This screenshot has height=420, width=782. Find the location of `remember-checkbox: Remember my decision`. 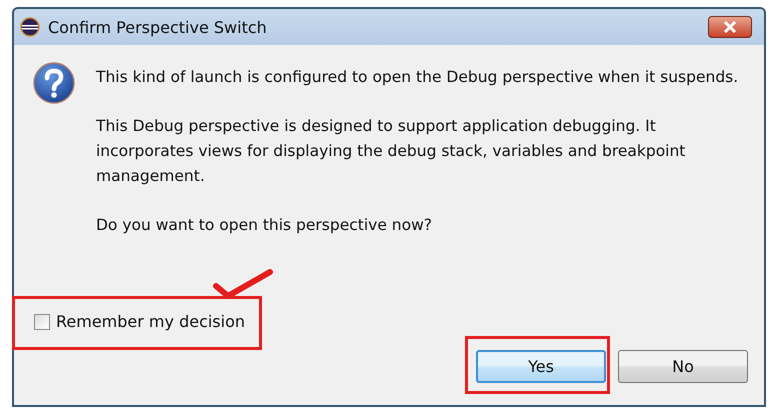

remember-checkbox: Remember my decision is located at coordinates (140, 321).